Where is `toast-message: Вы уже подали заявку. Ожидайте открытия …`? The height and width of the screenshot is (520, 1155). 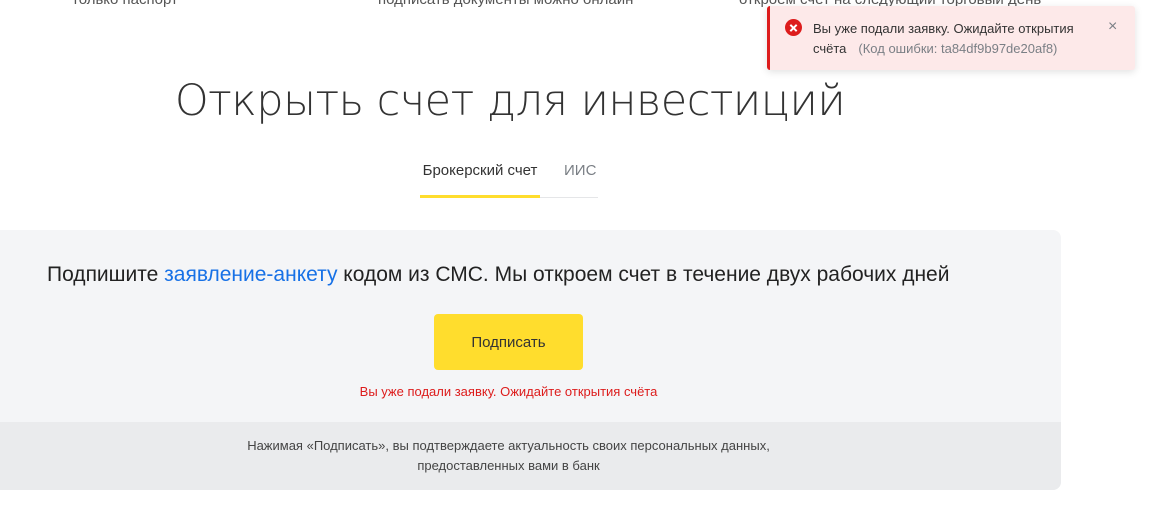 toast-message: Вы уже подали заявку. Ожидайте открытия … is located at coordinates (953, 39).